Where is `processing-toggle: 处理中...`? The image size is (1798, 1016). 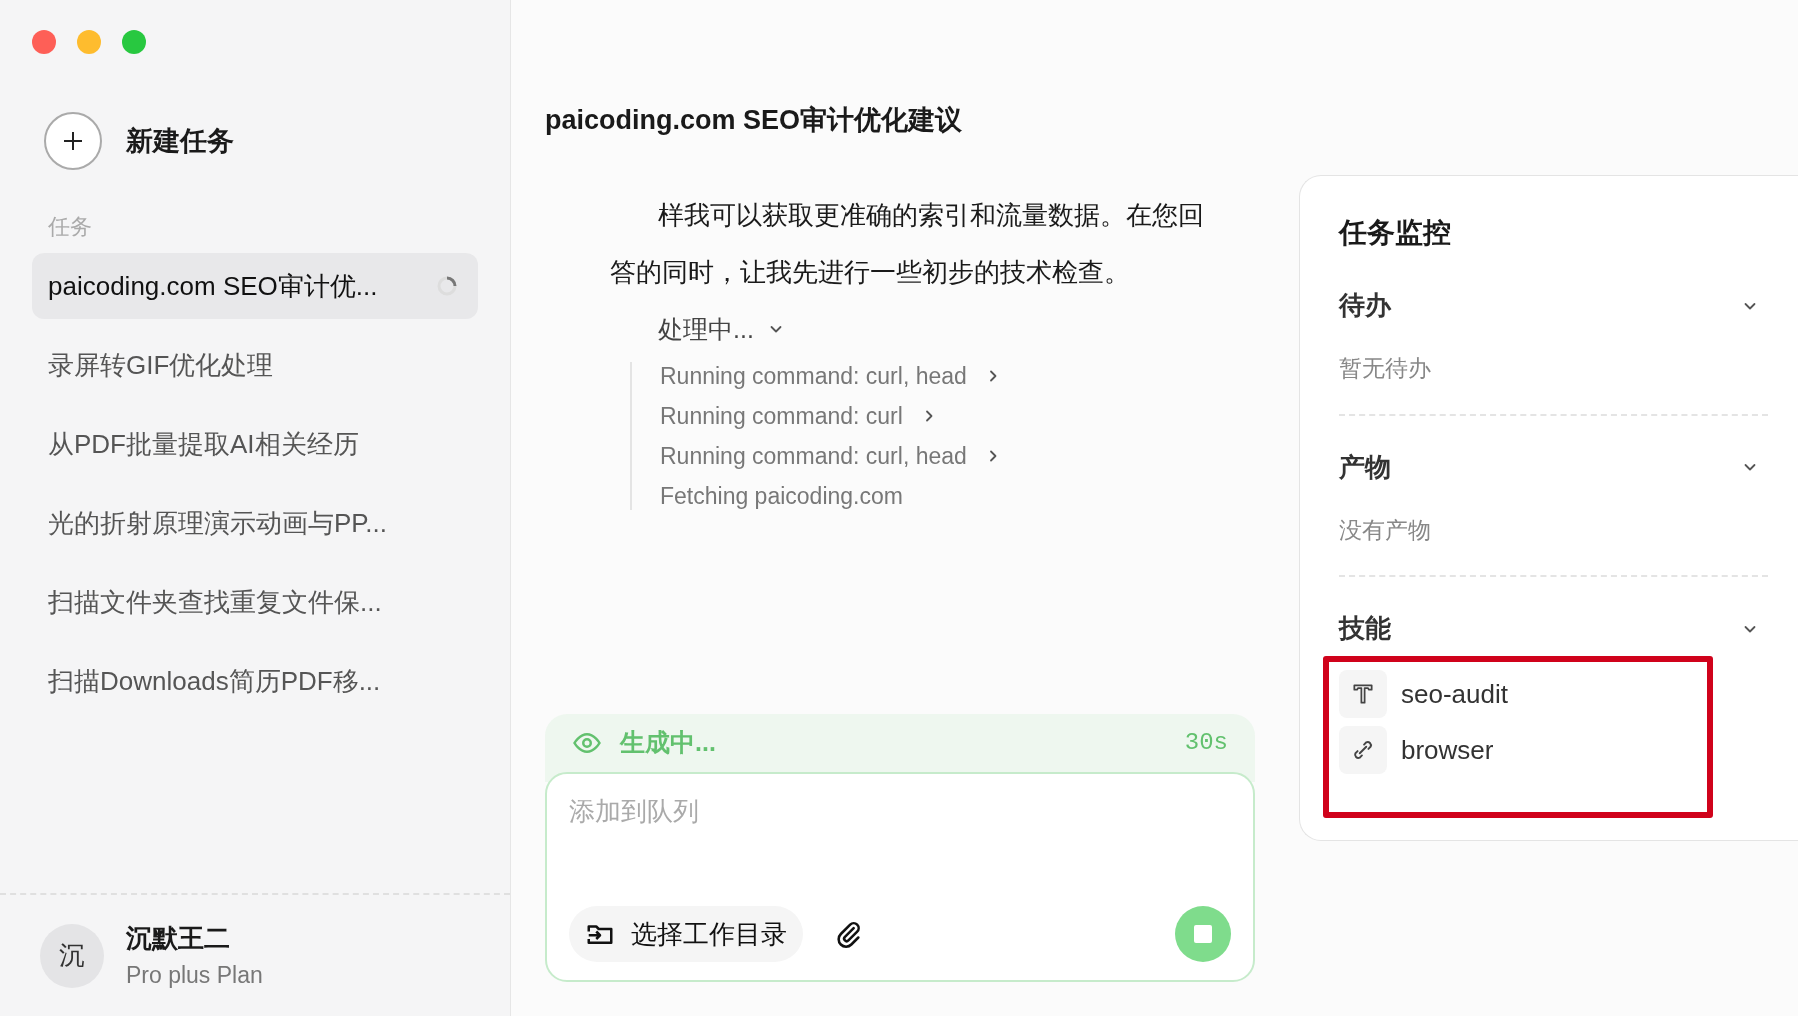 processing-toggle: 处理中... is located at coordinates (956, 329).